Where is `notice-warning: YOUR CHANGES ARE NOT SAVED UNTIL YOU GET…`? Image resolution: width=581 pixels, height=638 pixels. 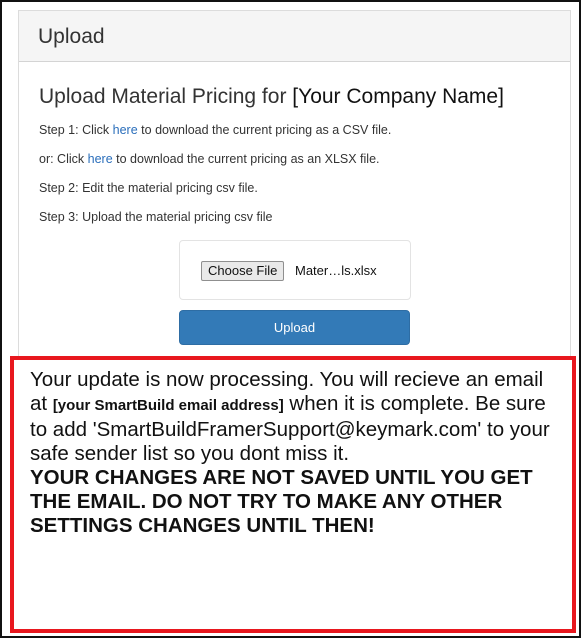
notice-warning: YOUR CHANGES ARE NOT SAVED UNTIL YOU GET… is located at coordinates (281, 501).